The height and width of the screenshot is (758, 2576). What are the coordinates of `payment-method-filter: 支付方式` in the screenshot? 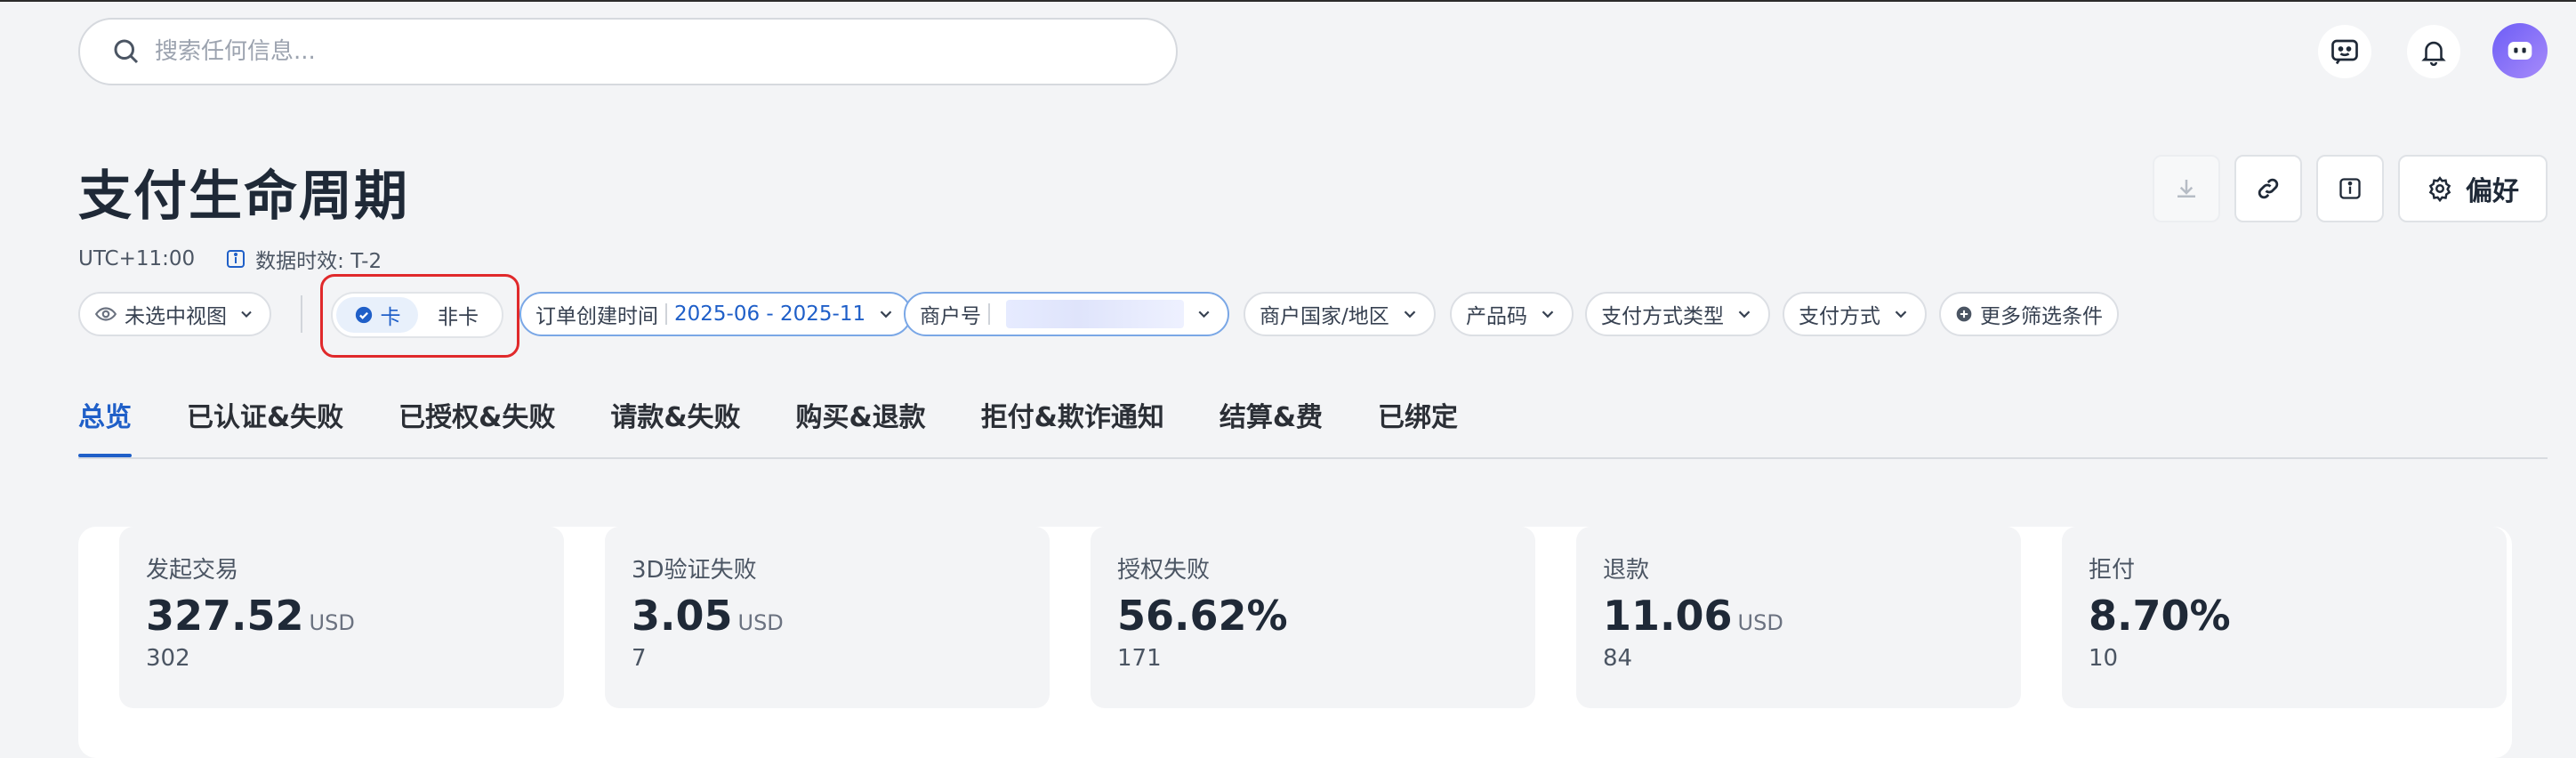 It's located at (1855, 314).